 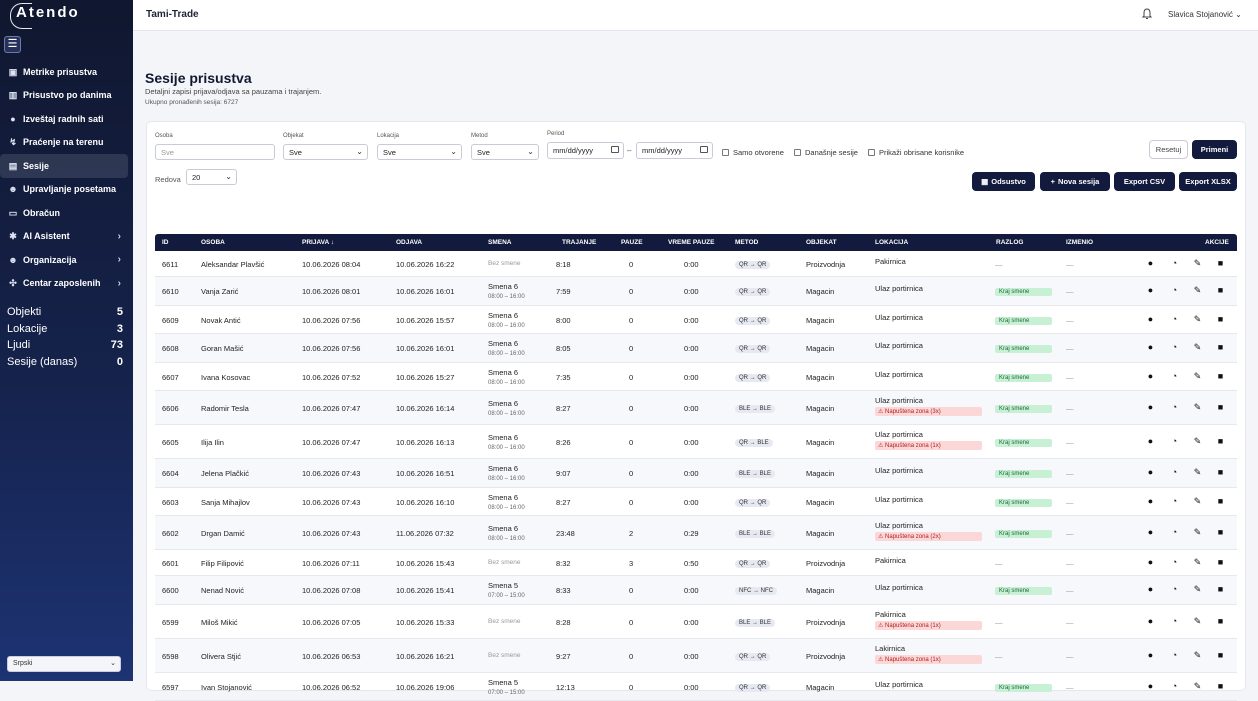 What do you see at coordinates (66, 213) in the screenshot?
I see `sidebar-item-obra-un: ▭Obračun` at bounding box center [66, 213].